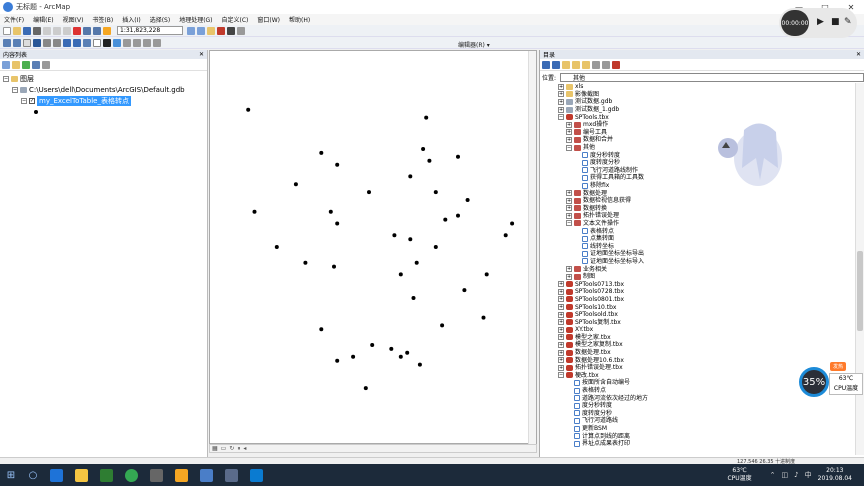 This screenshot has width=864, height=486. What do you see at coordinates (698, 436) in the screenshot?
I see `catalog-item: 计算点到线的距离` at bounding box center [698, 436].